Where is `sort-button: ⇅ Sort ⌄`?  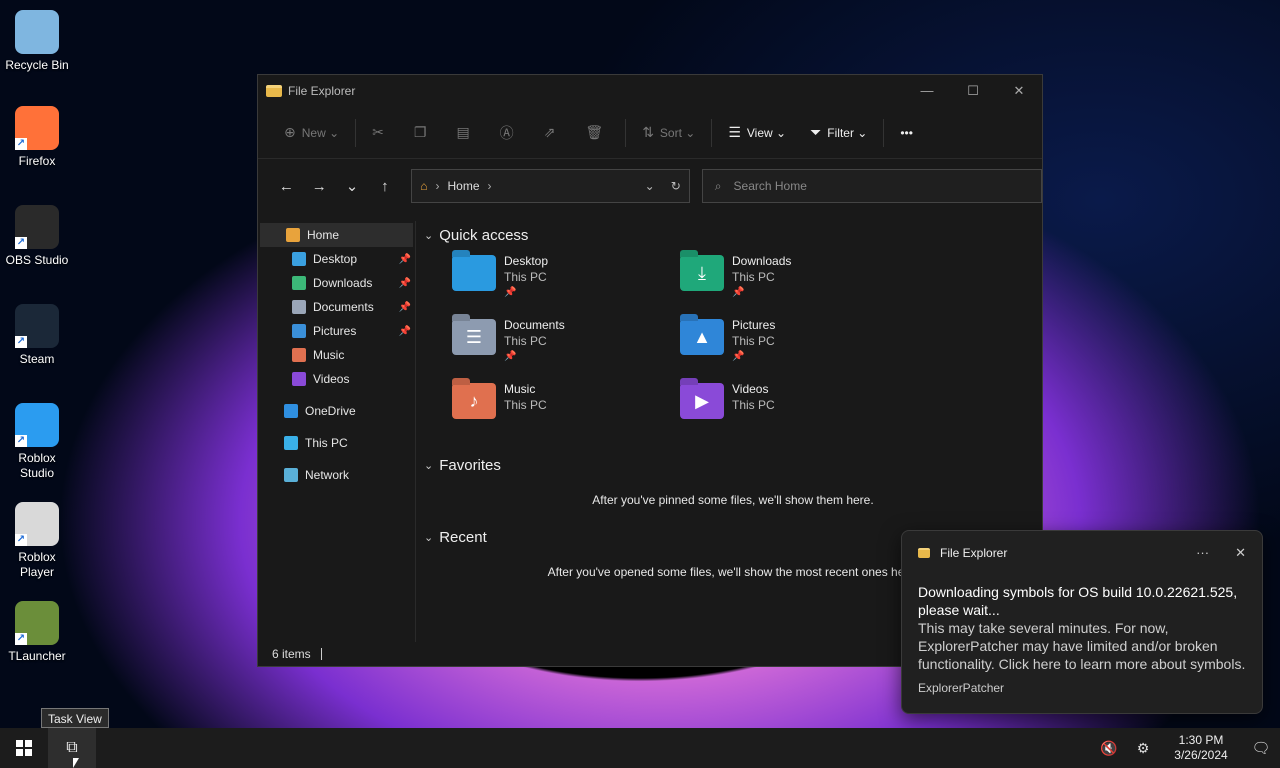 sort-button: ⇅ Sort ⌄ is located at coordinates (668, 133).